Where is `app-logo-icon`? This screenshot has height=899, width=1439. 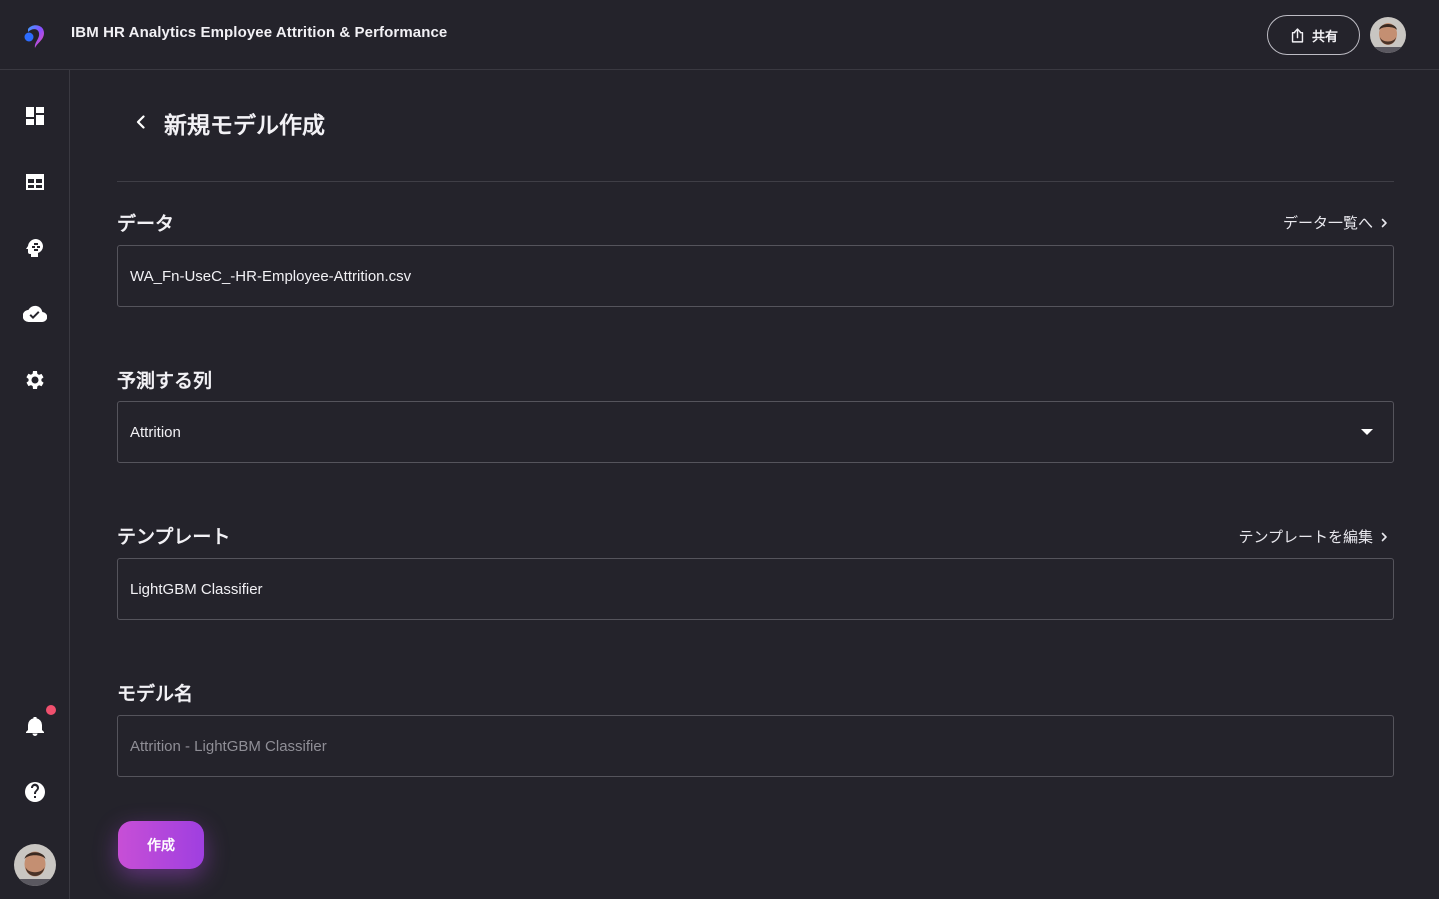 app-logo-icon is located at coordinates (35, 35).